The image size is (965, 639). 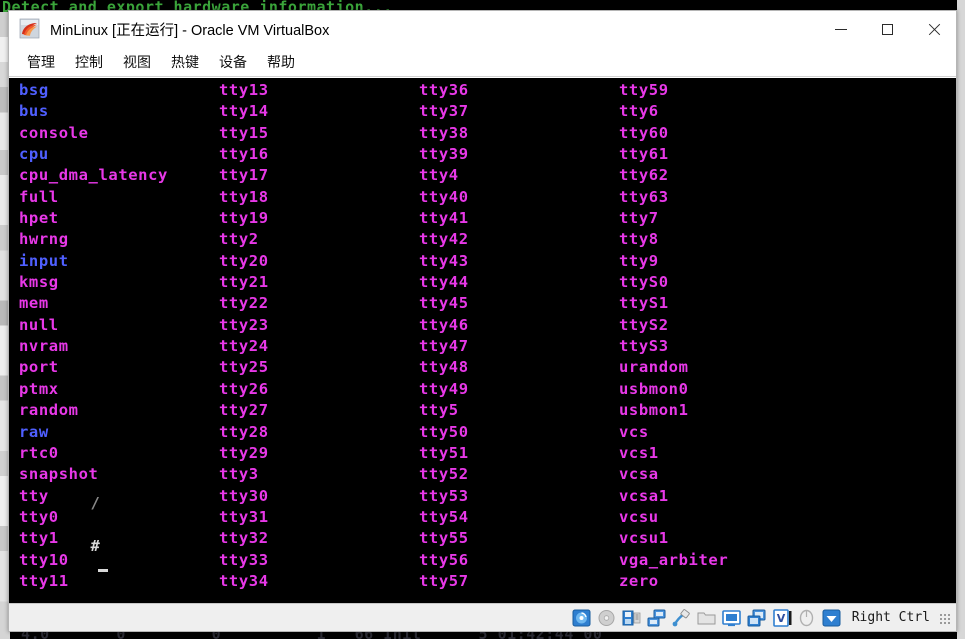 What do you see at coordinates (639, 580) in the screenshot?
I see `terminal-entry: zero` at bounding box center [639, 580].